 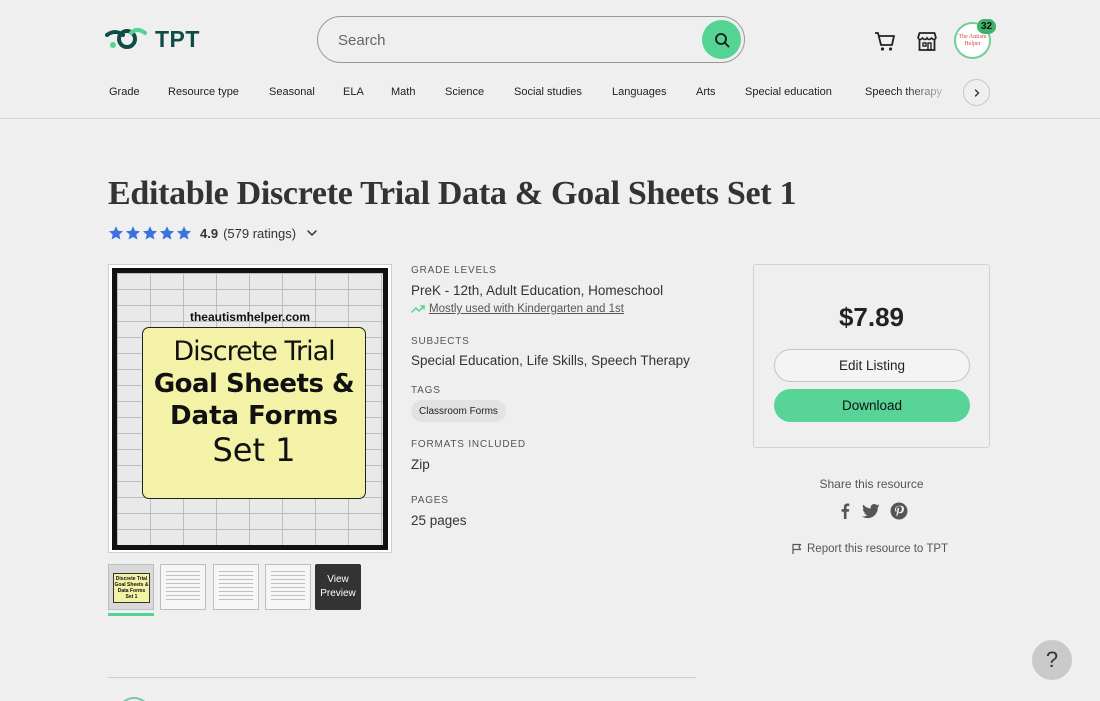 I want to click on mostly-used-text: Mostly used with Kindergarten and 1st, so click(x=526, y=309).